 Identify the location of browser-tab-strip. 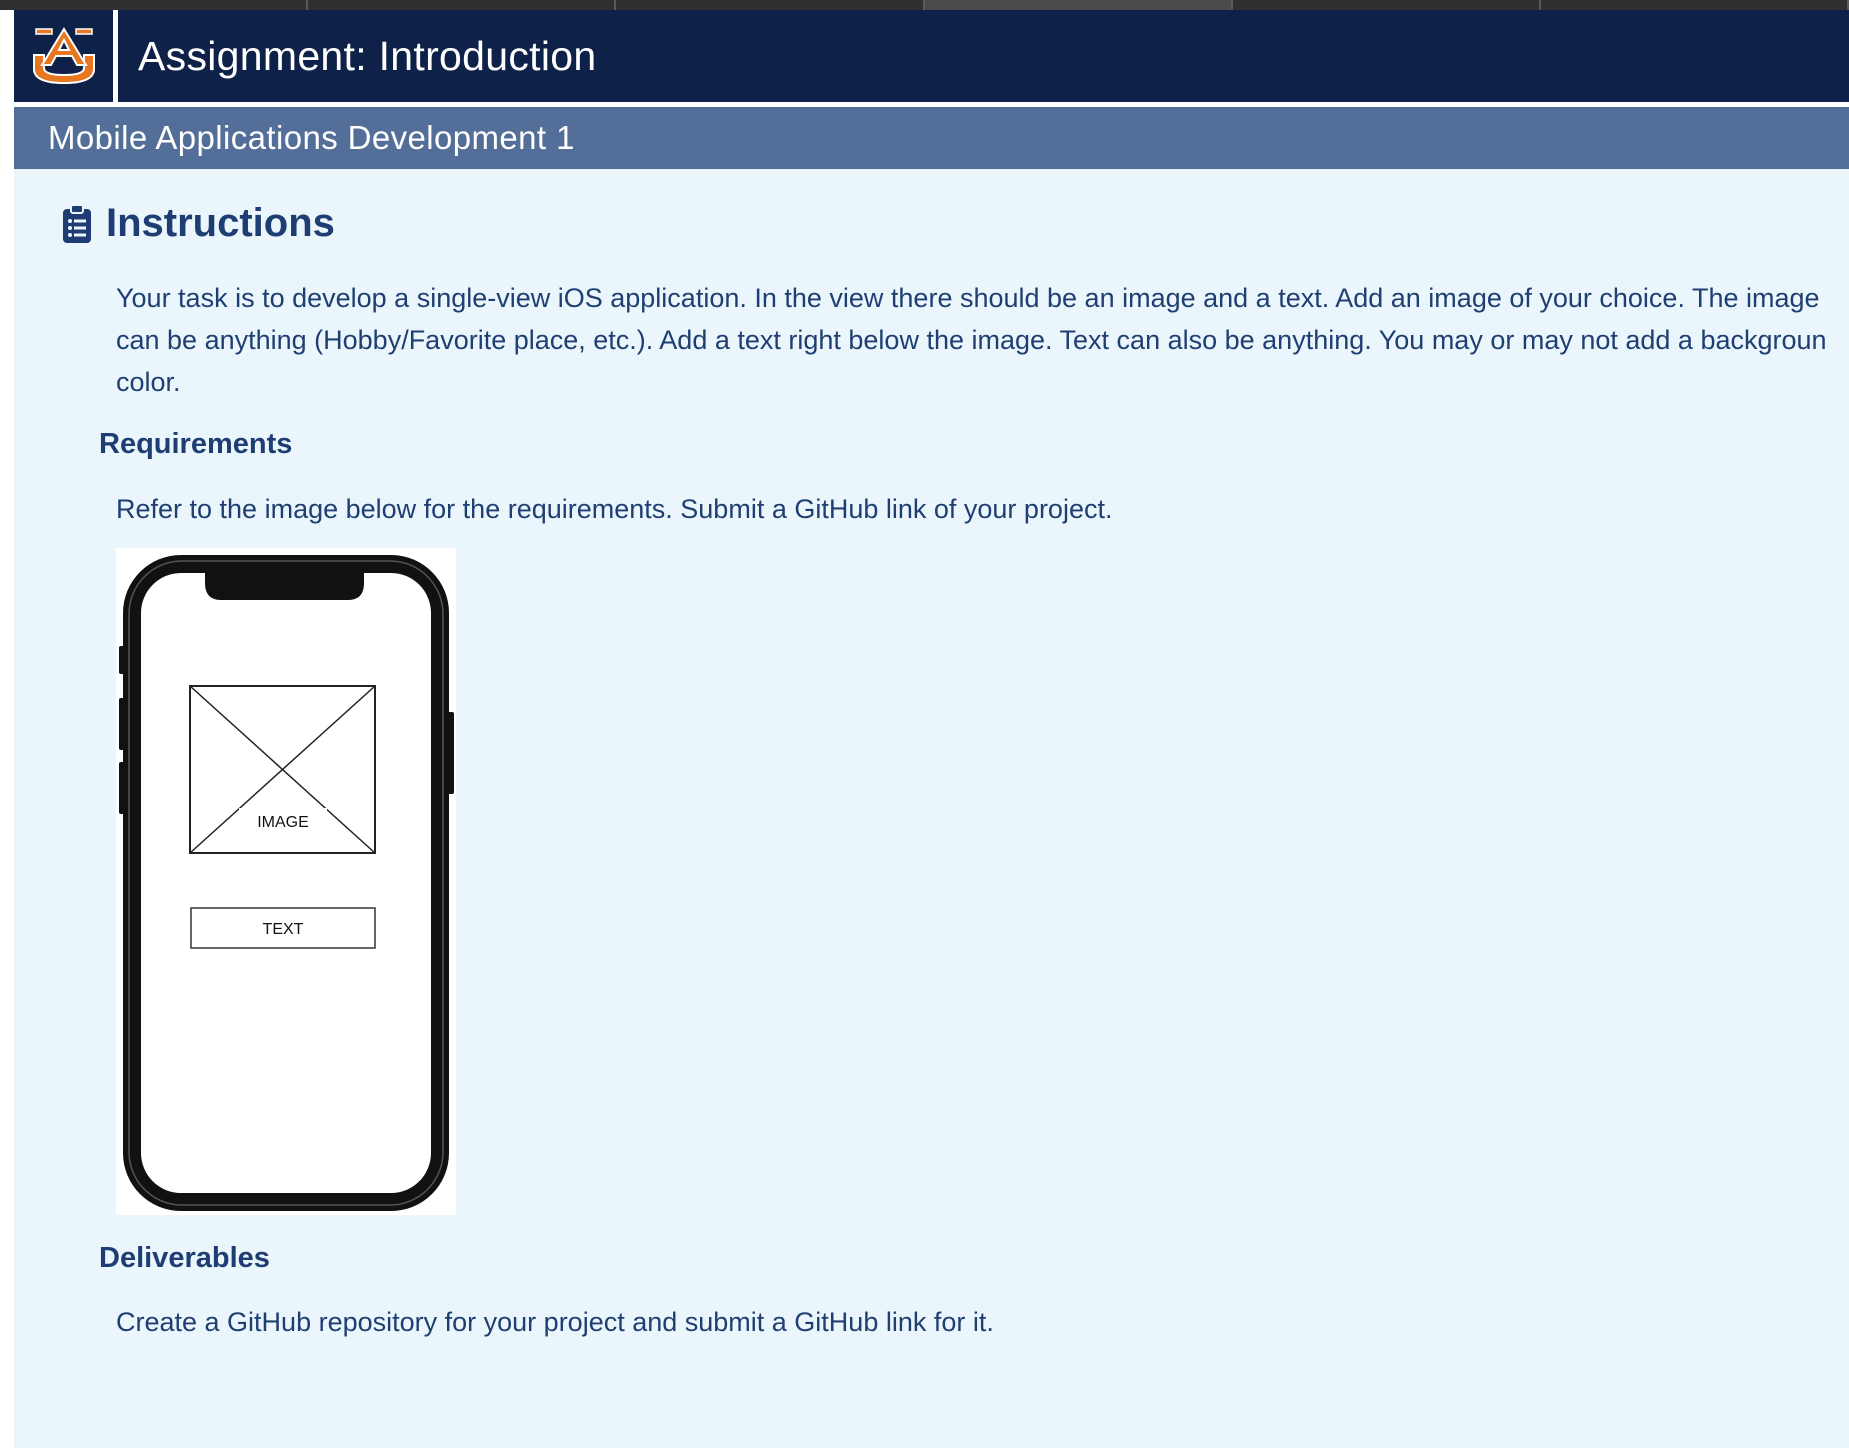
(924, 5).